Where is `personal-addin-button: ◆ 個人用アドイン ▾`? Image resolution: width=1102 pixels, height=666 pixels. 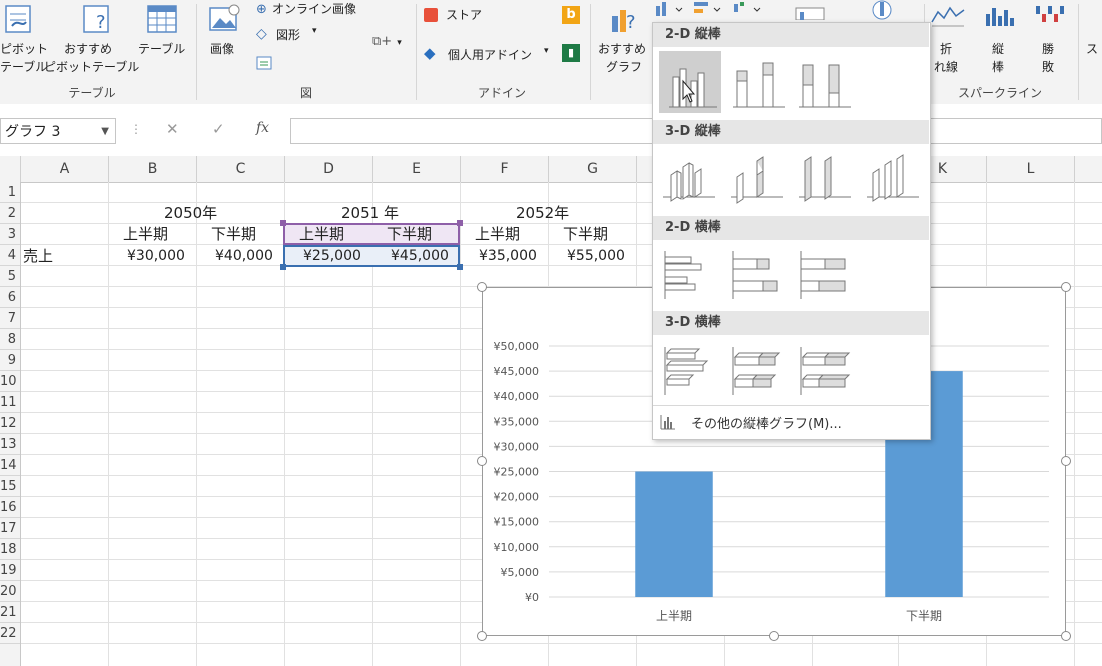
personal-addin-button: ◆ 個人用アドイン ▾ is located at coordinates (489, 55).